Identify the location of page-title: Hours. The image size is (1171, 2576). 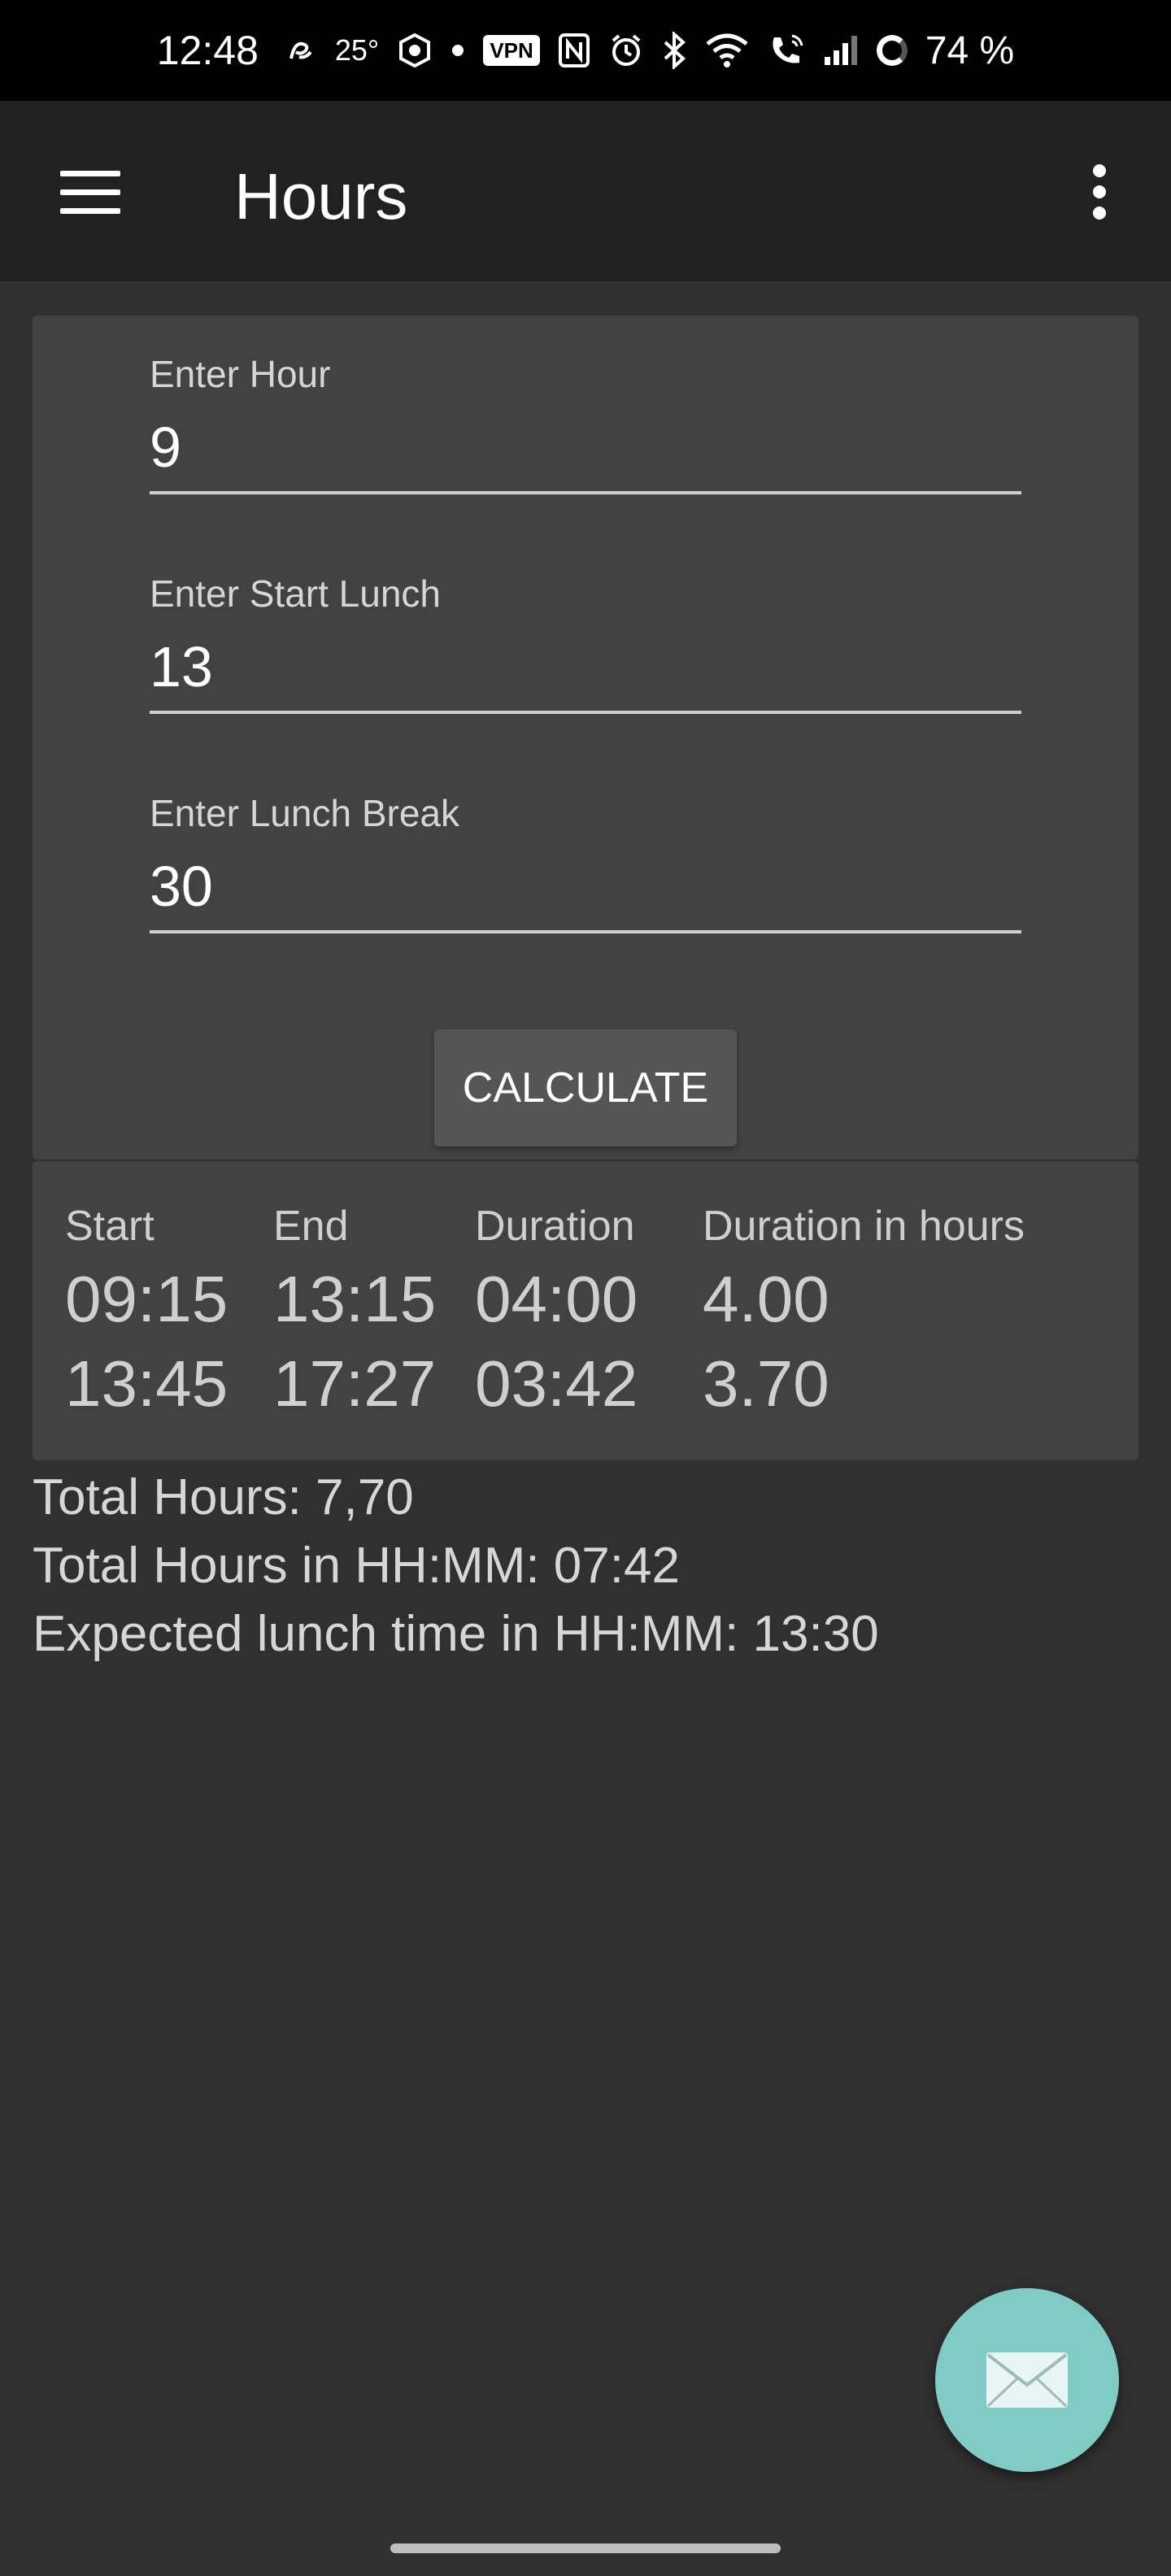
(321, 196).